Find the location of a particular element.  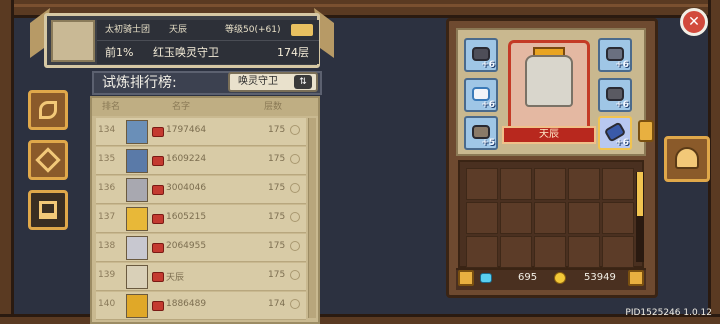

equip-slot-4: +6 is located at coordinates (615, 55).